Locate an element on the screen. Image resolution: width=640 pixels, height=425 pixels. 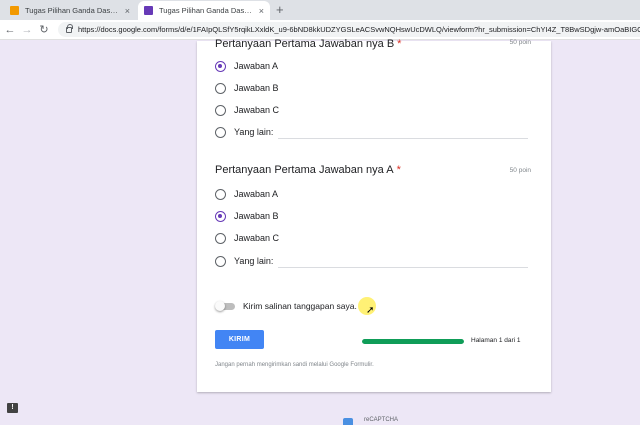
q1-option-other: Yang lain: is located at coordinates (244, 132).